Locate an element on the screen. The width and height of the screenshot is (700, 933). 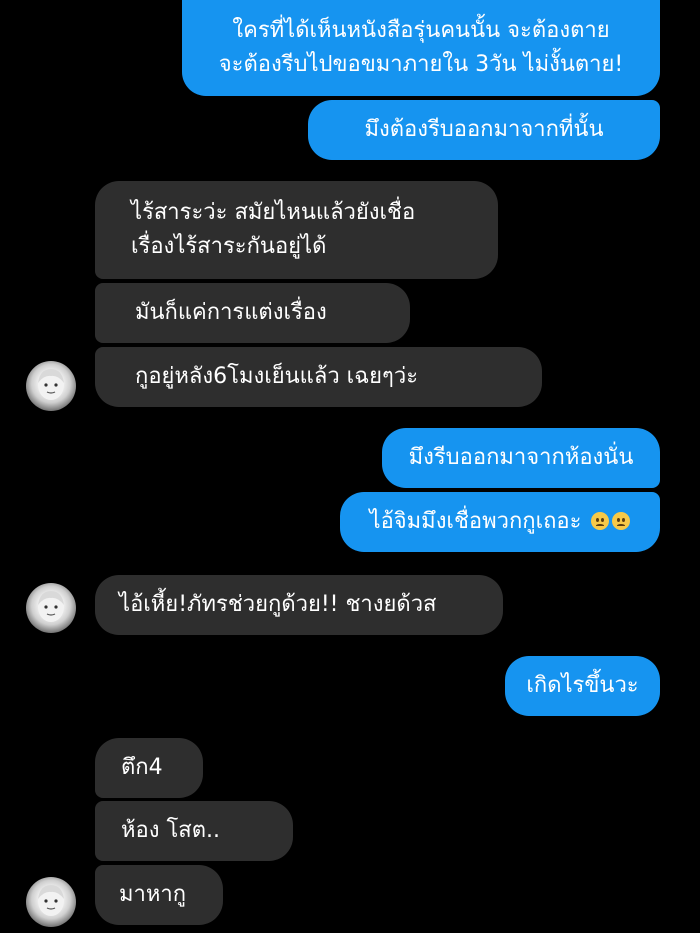
message-text: มาหากู is located at coordinates (153, 894).